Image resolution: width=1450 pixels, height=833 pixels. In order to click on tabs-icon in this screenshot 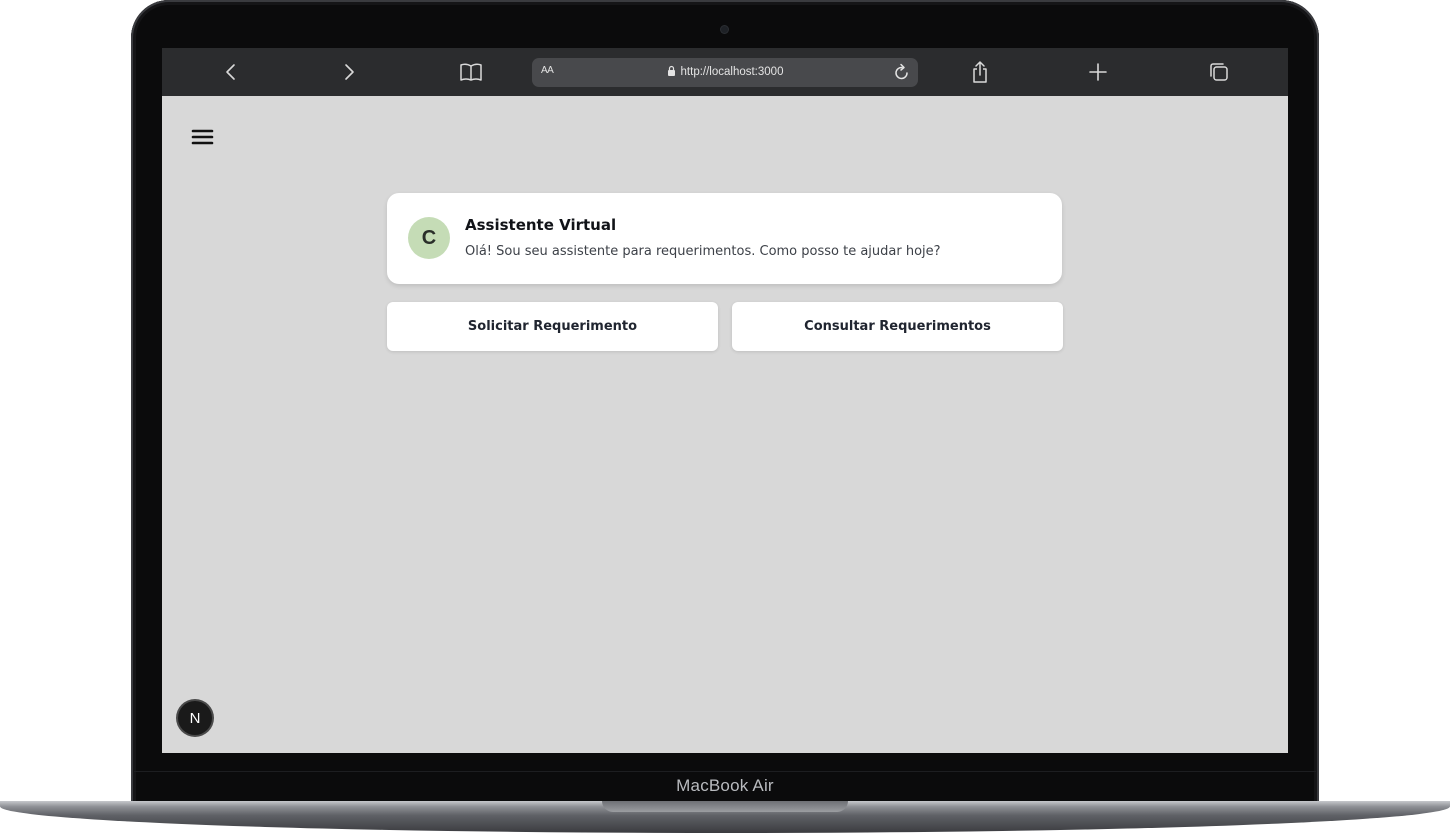, I will do `click(1219, 72)`.